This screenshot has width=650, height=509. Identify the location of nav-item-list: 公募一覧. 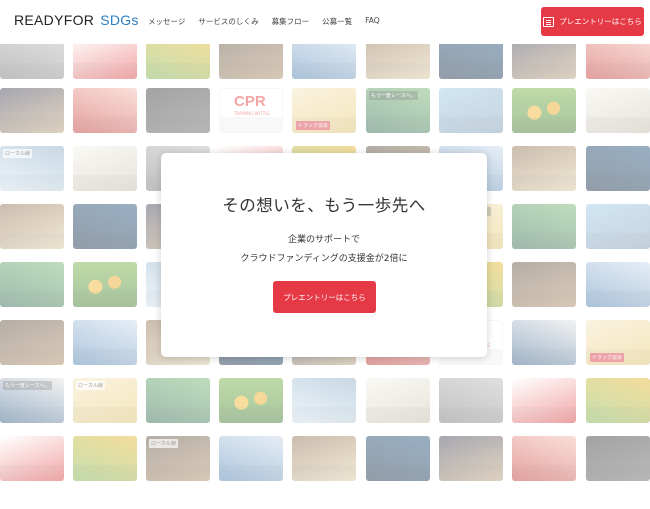
(337, 21).